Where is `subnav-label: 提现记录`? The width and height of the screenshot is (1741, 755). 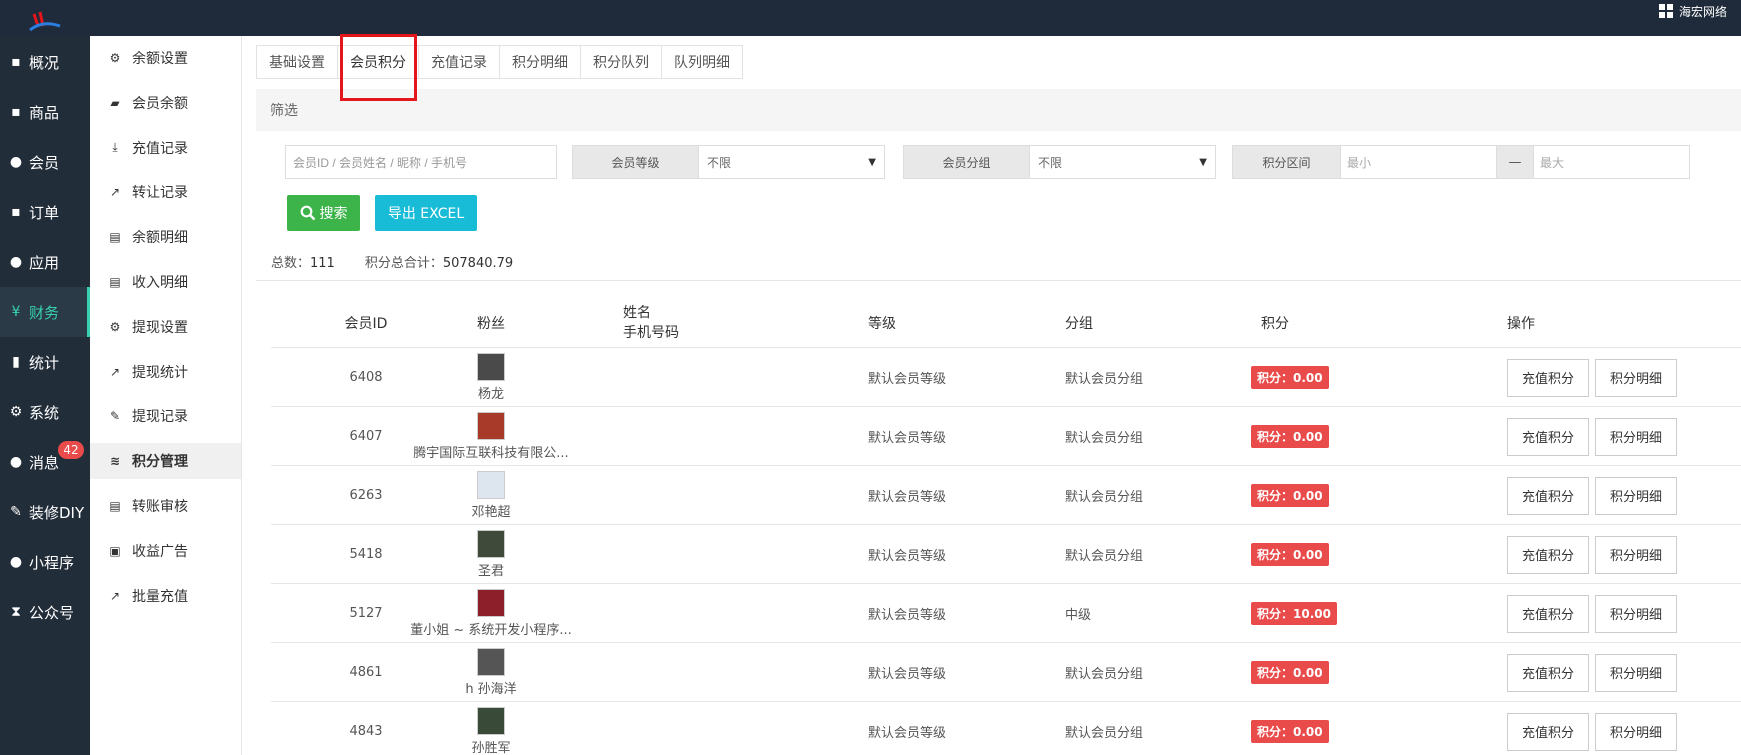
subnav-label: 提现记录 is located at coordinates (160, 417).